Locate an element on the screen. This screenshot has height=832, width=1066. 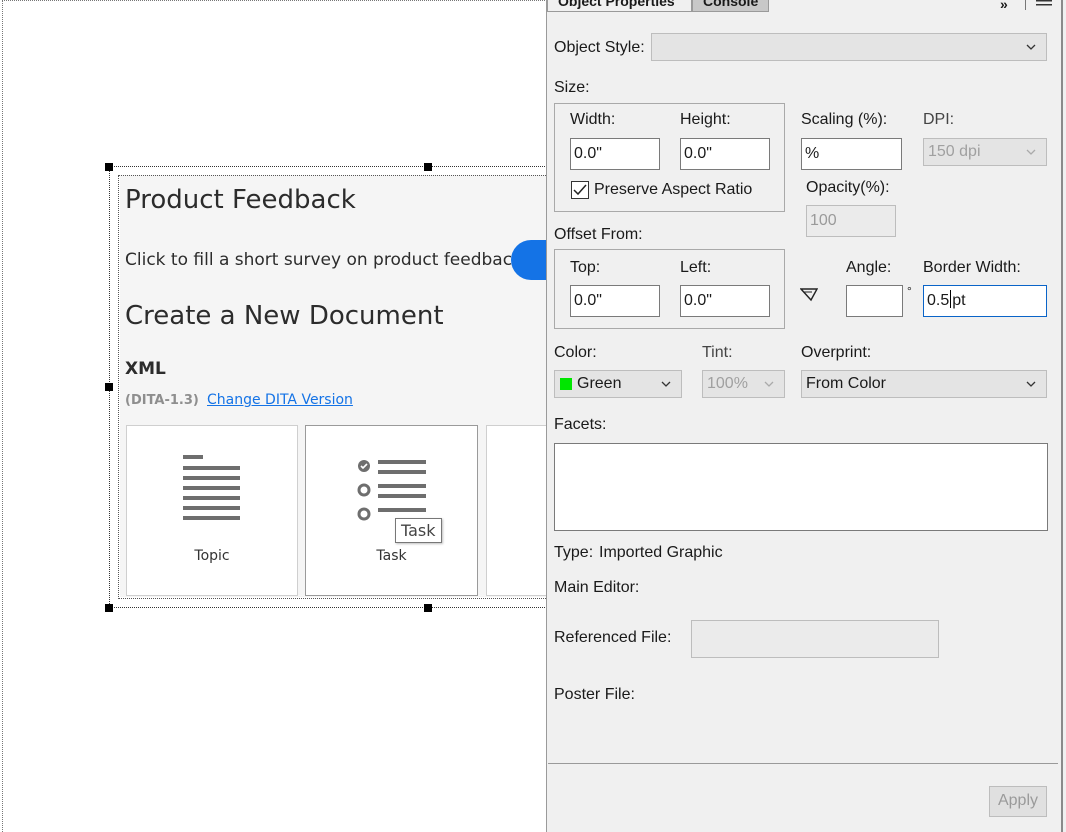
object-style-label: Object Style: is located at coordinates (599, 47).